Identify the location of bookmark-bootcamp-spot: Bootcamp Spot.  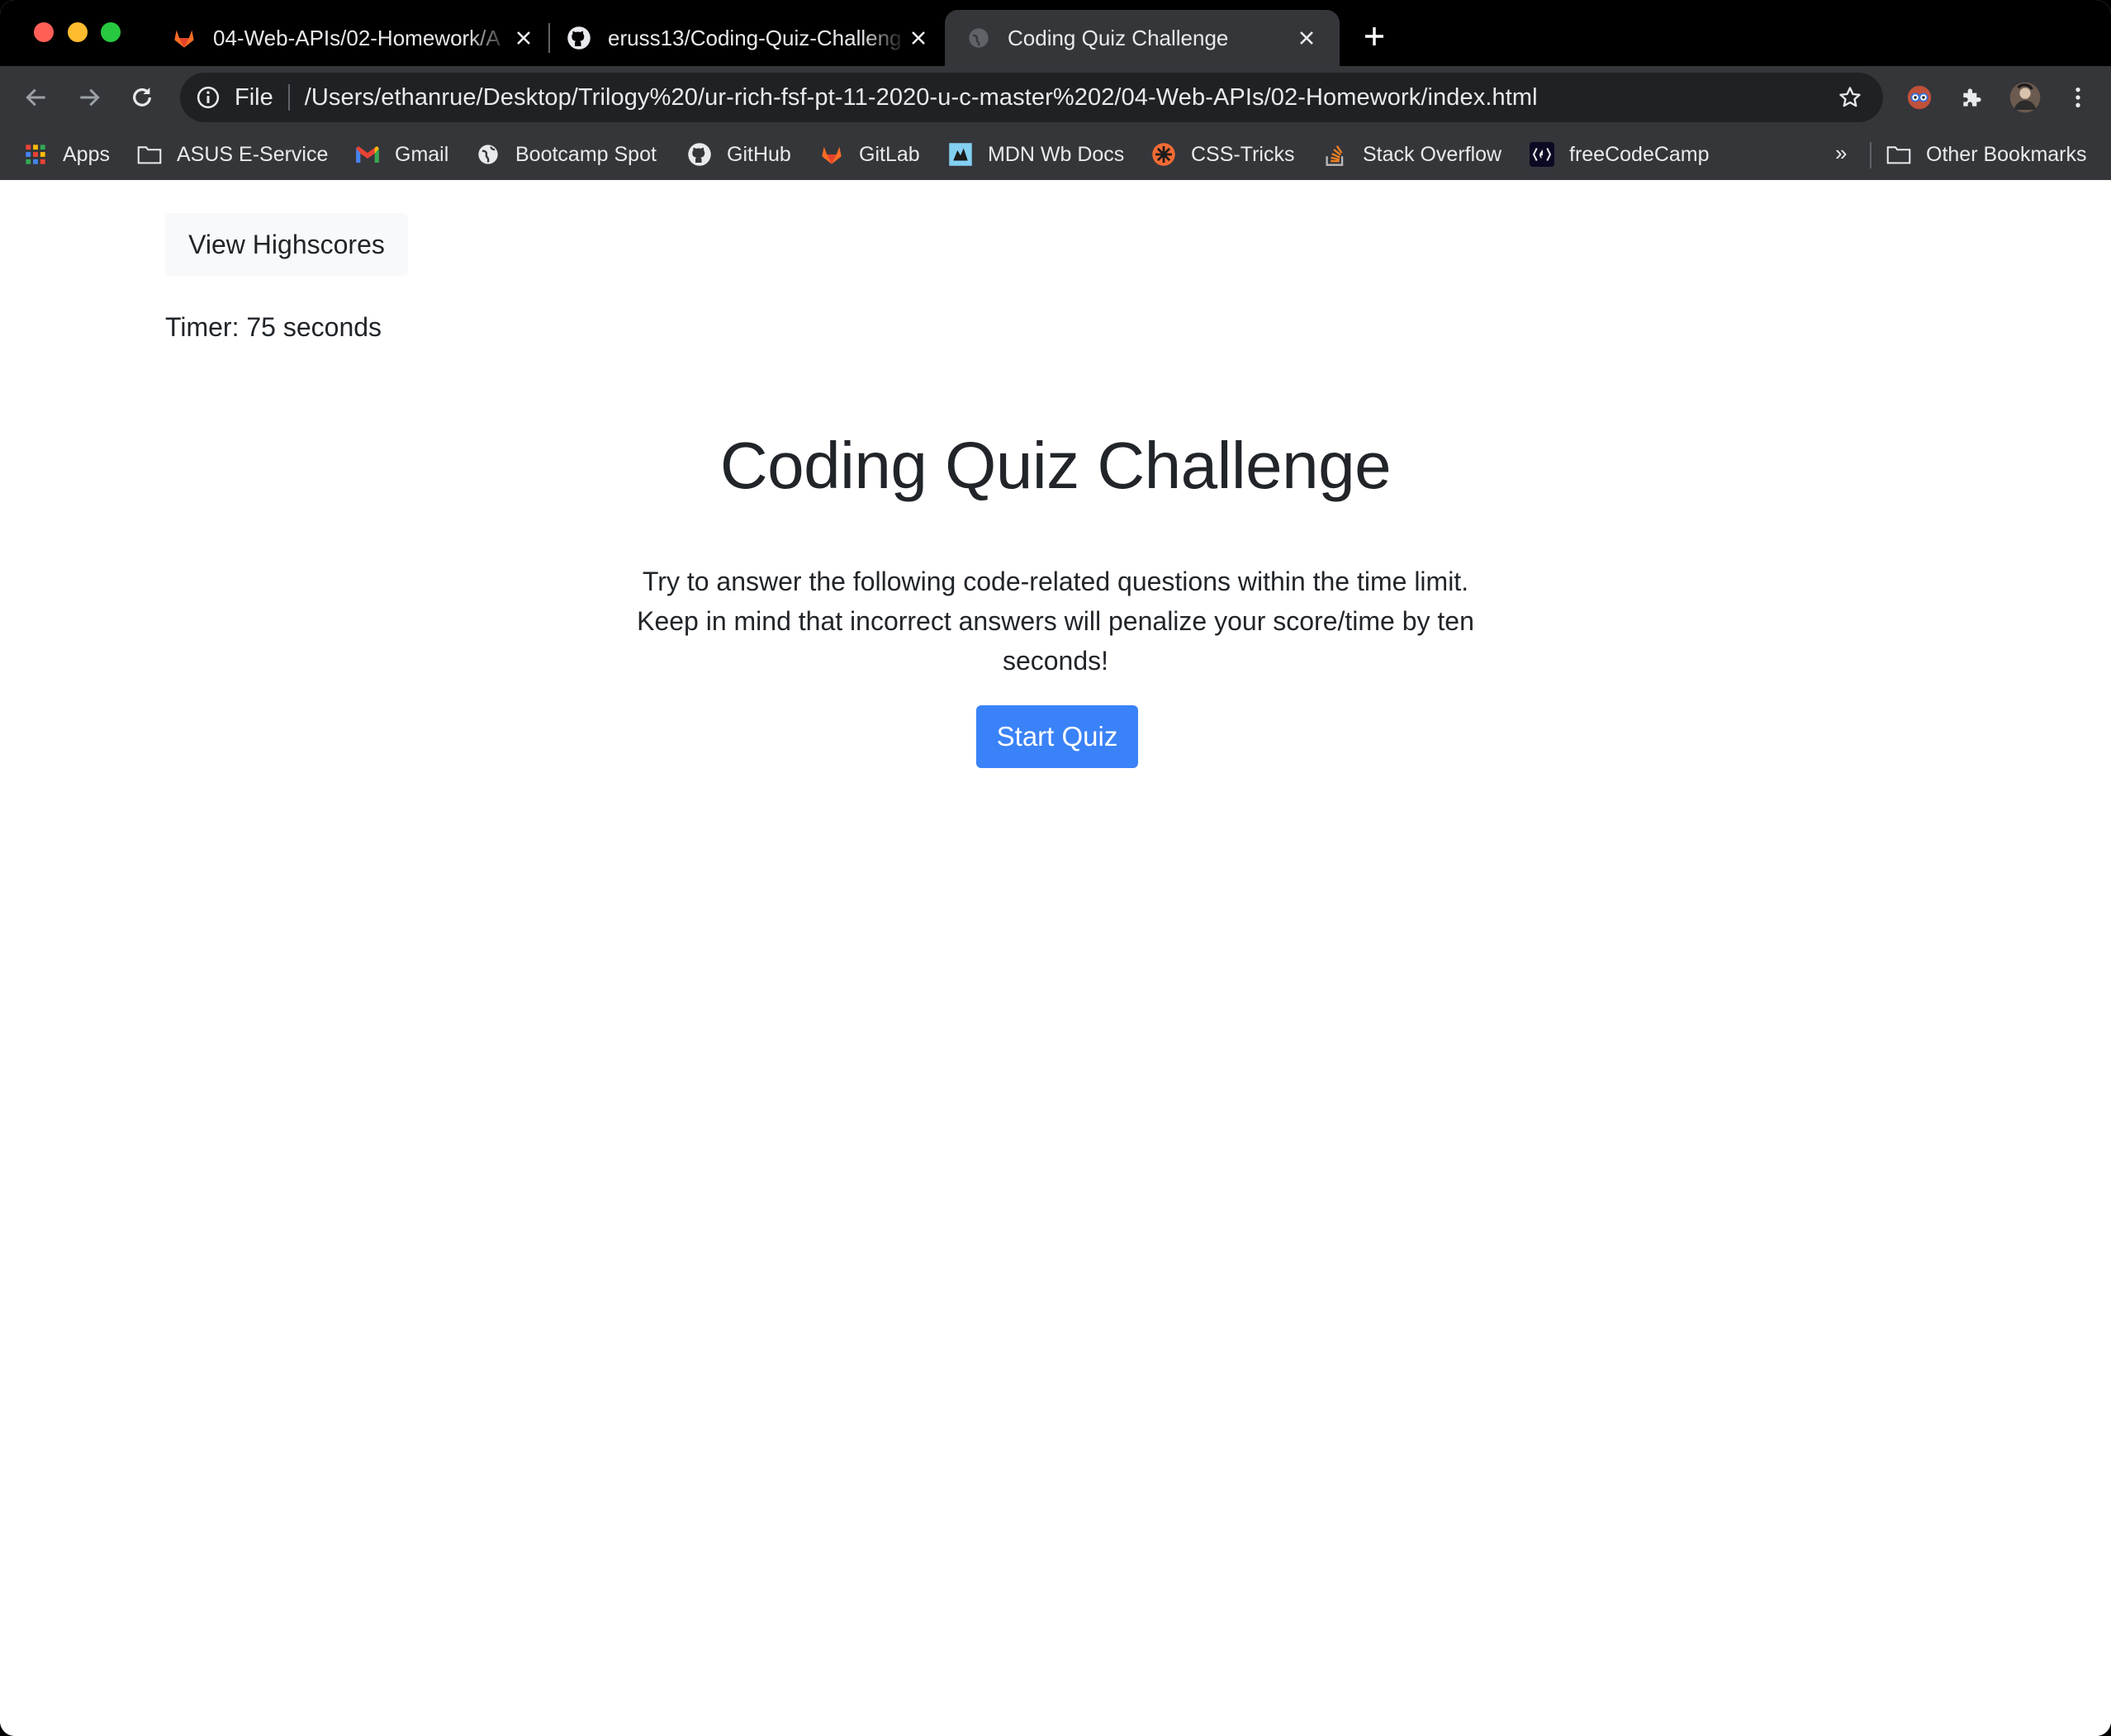
(566, 154).